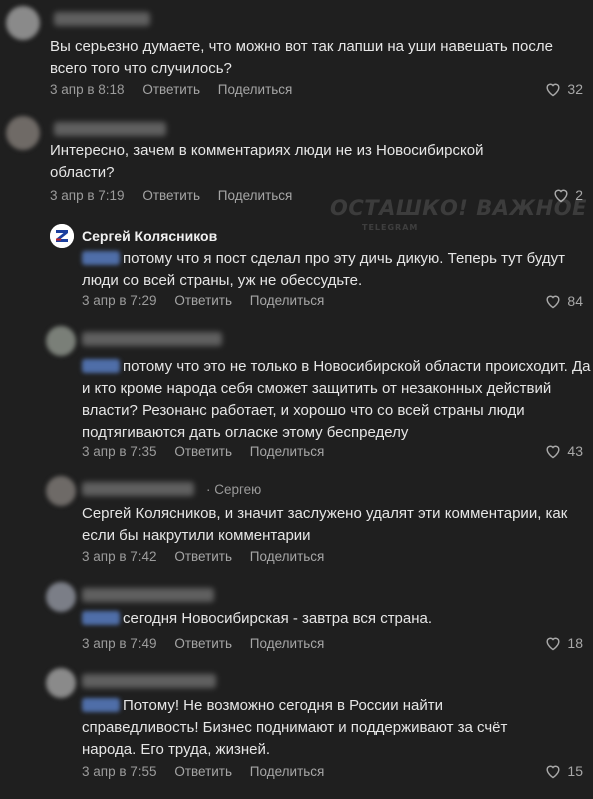  Describe the element at coordinates (563, 89) in the screenshot. I see `like-button: 32` at that location.